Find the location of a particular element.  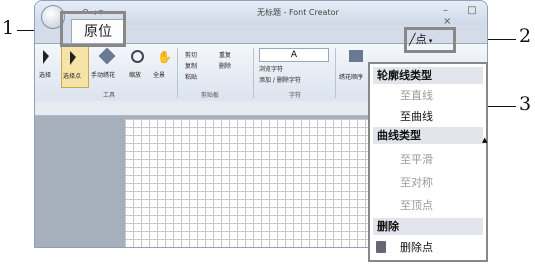

menu-delete-point: 删除点 is located at coordinates (416, 247).